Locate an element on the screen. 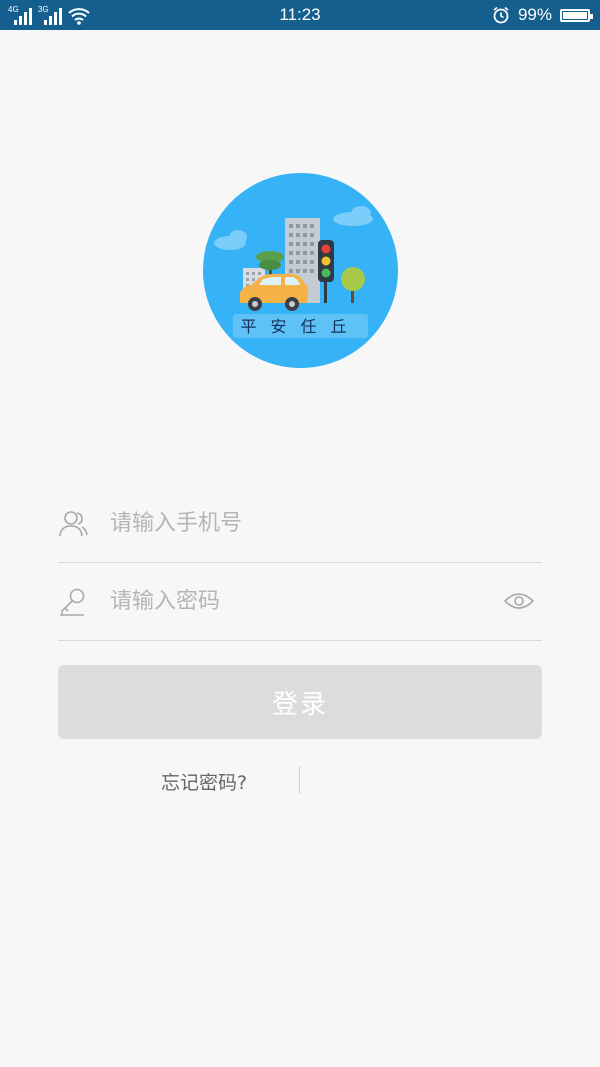 Image resolution: width=600 pixels, height=1067 pixels. logo-graphic: 平安任丘 is located at coordinates (300, 270).